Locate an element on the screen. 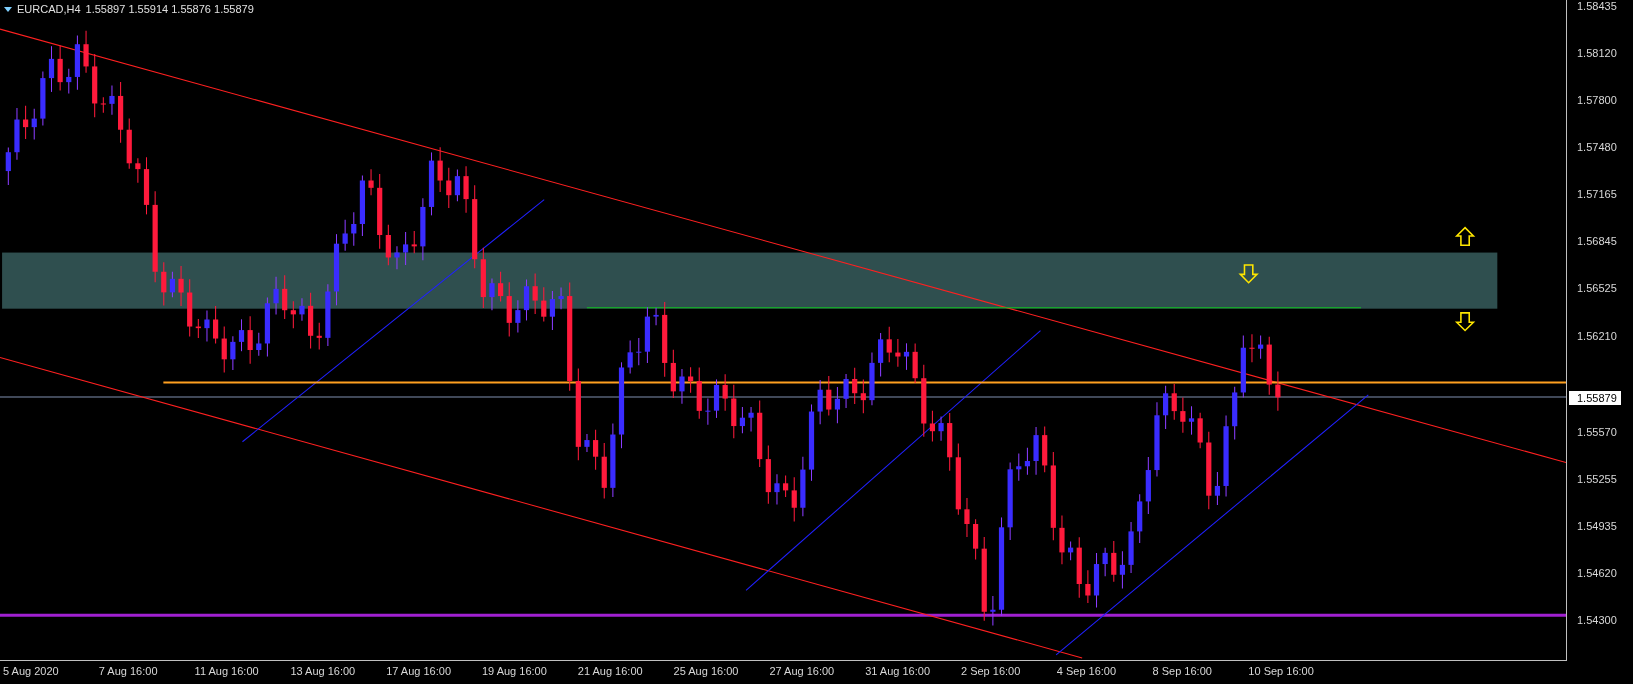  up-arrow-icon is located at coordinates (1465, 236).